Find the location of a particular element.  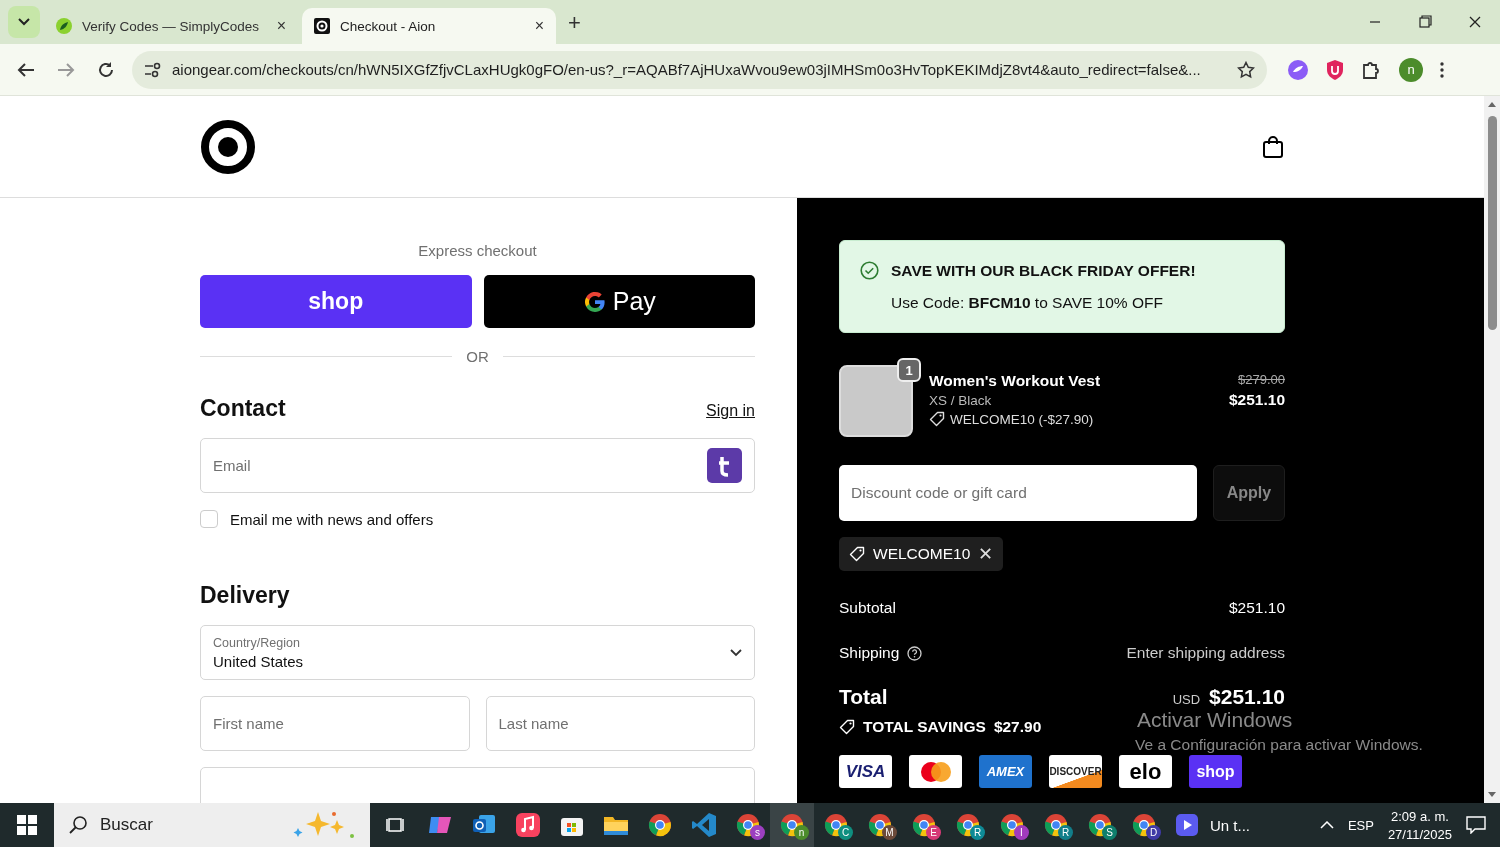

chevron-up-icon is located at coordinates (1326, 825).